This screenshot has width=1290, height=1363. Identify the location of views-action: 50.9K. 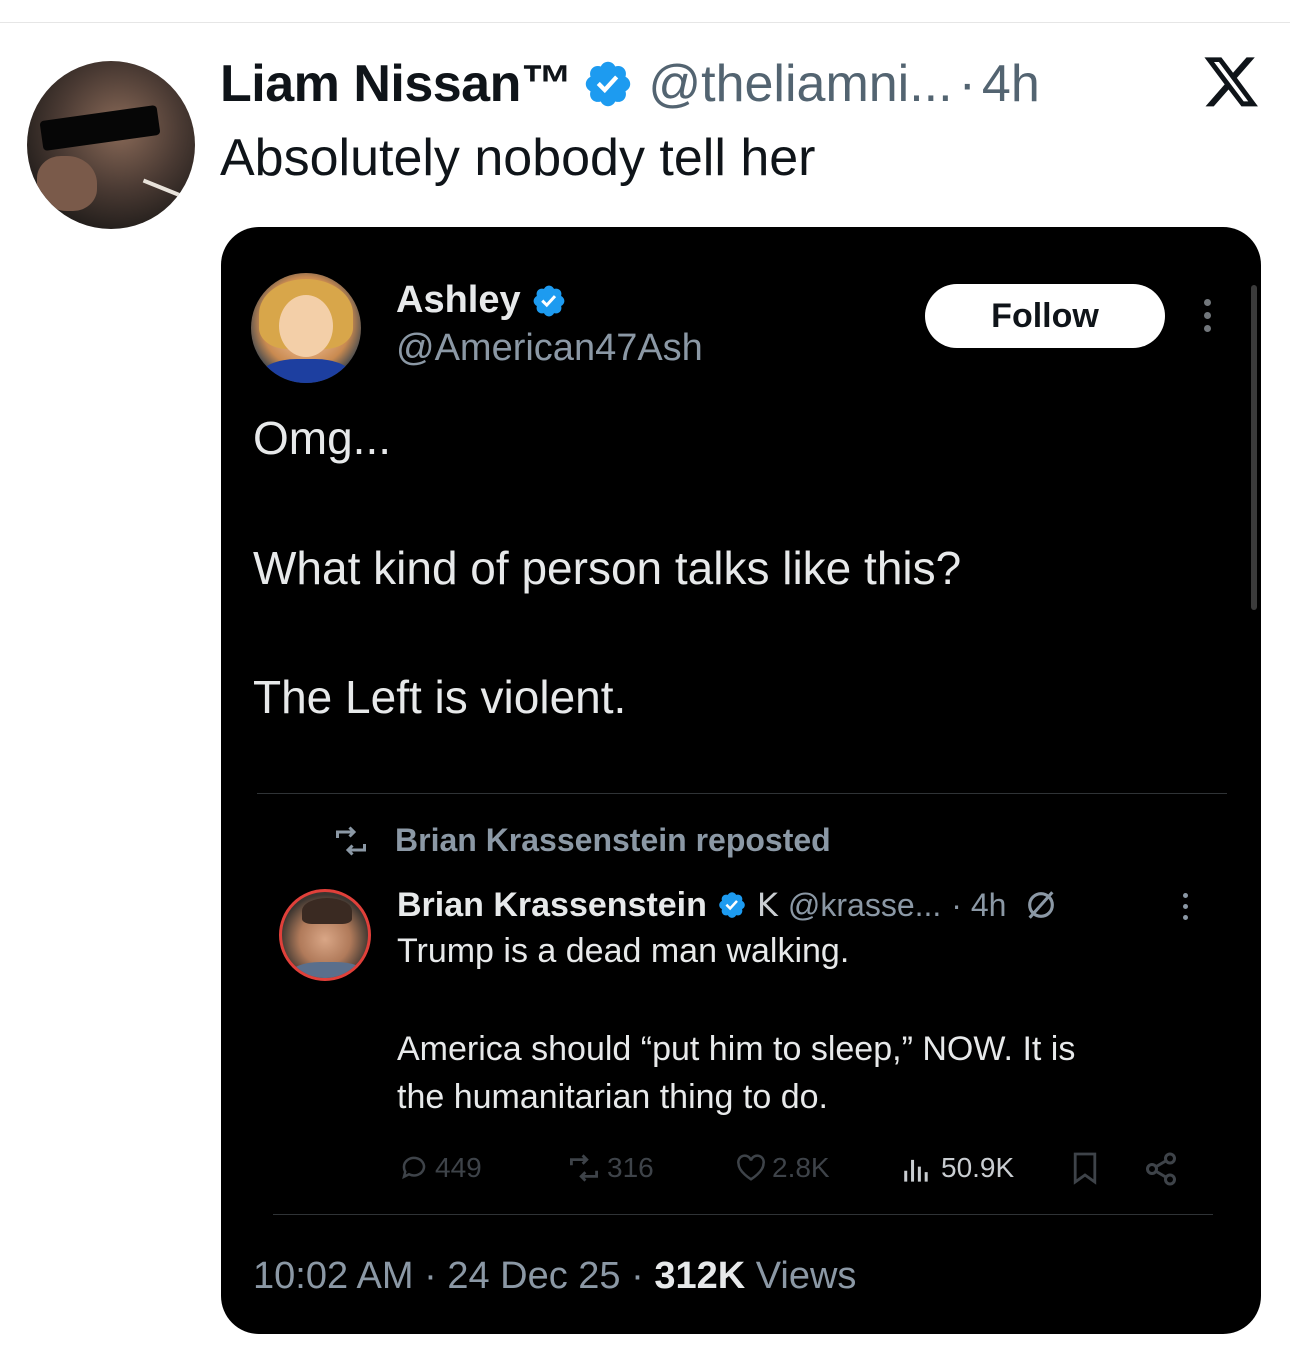
(957, 1168).